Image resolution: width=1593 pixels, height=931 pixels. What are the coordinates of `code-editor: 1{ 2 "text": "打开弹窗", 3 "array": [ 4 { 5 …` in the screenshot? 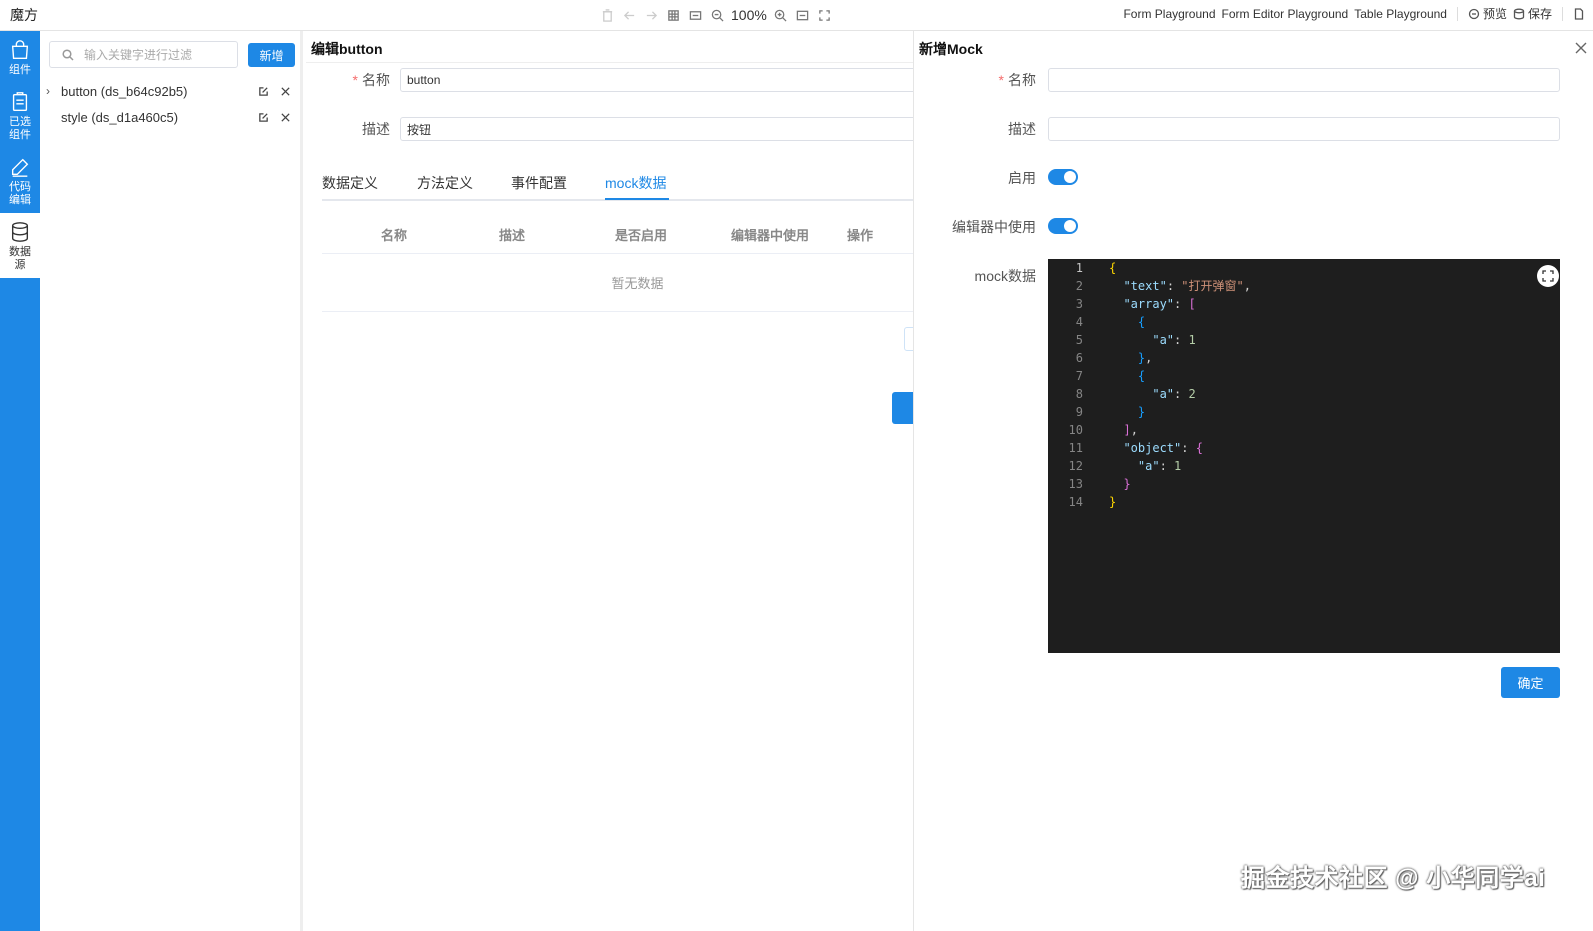 It's located at (1304, 456).